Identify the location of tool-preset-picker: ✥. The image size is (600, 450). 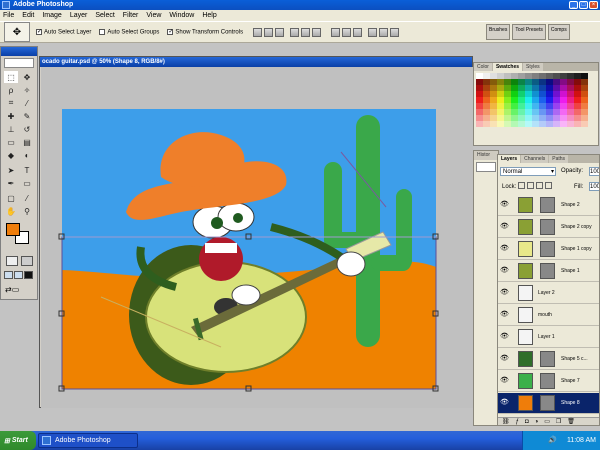
(17, 32).